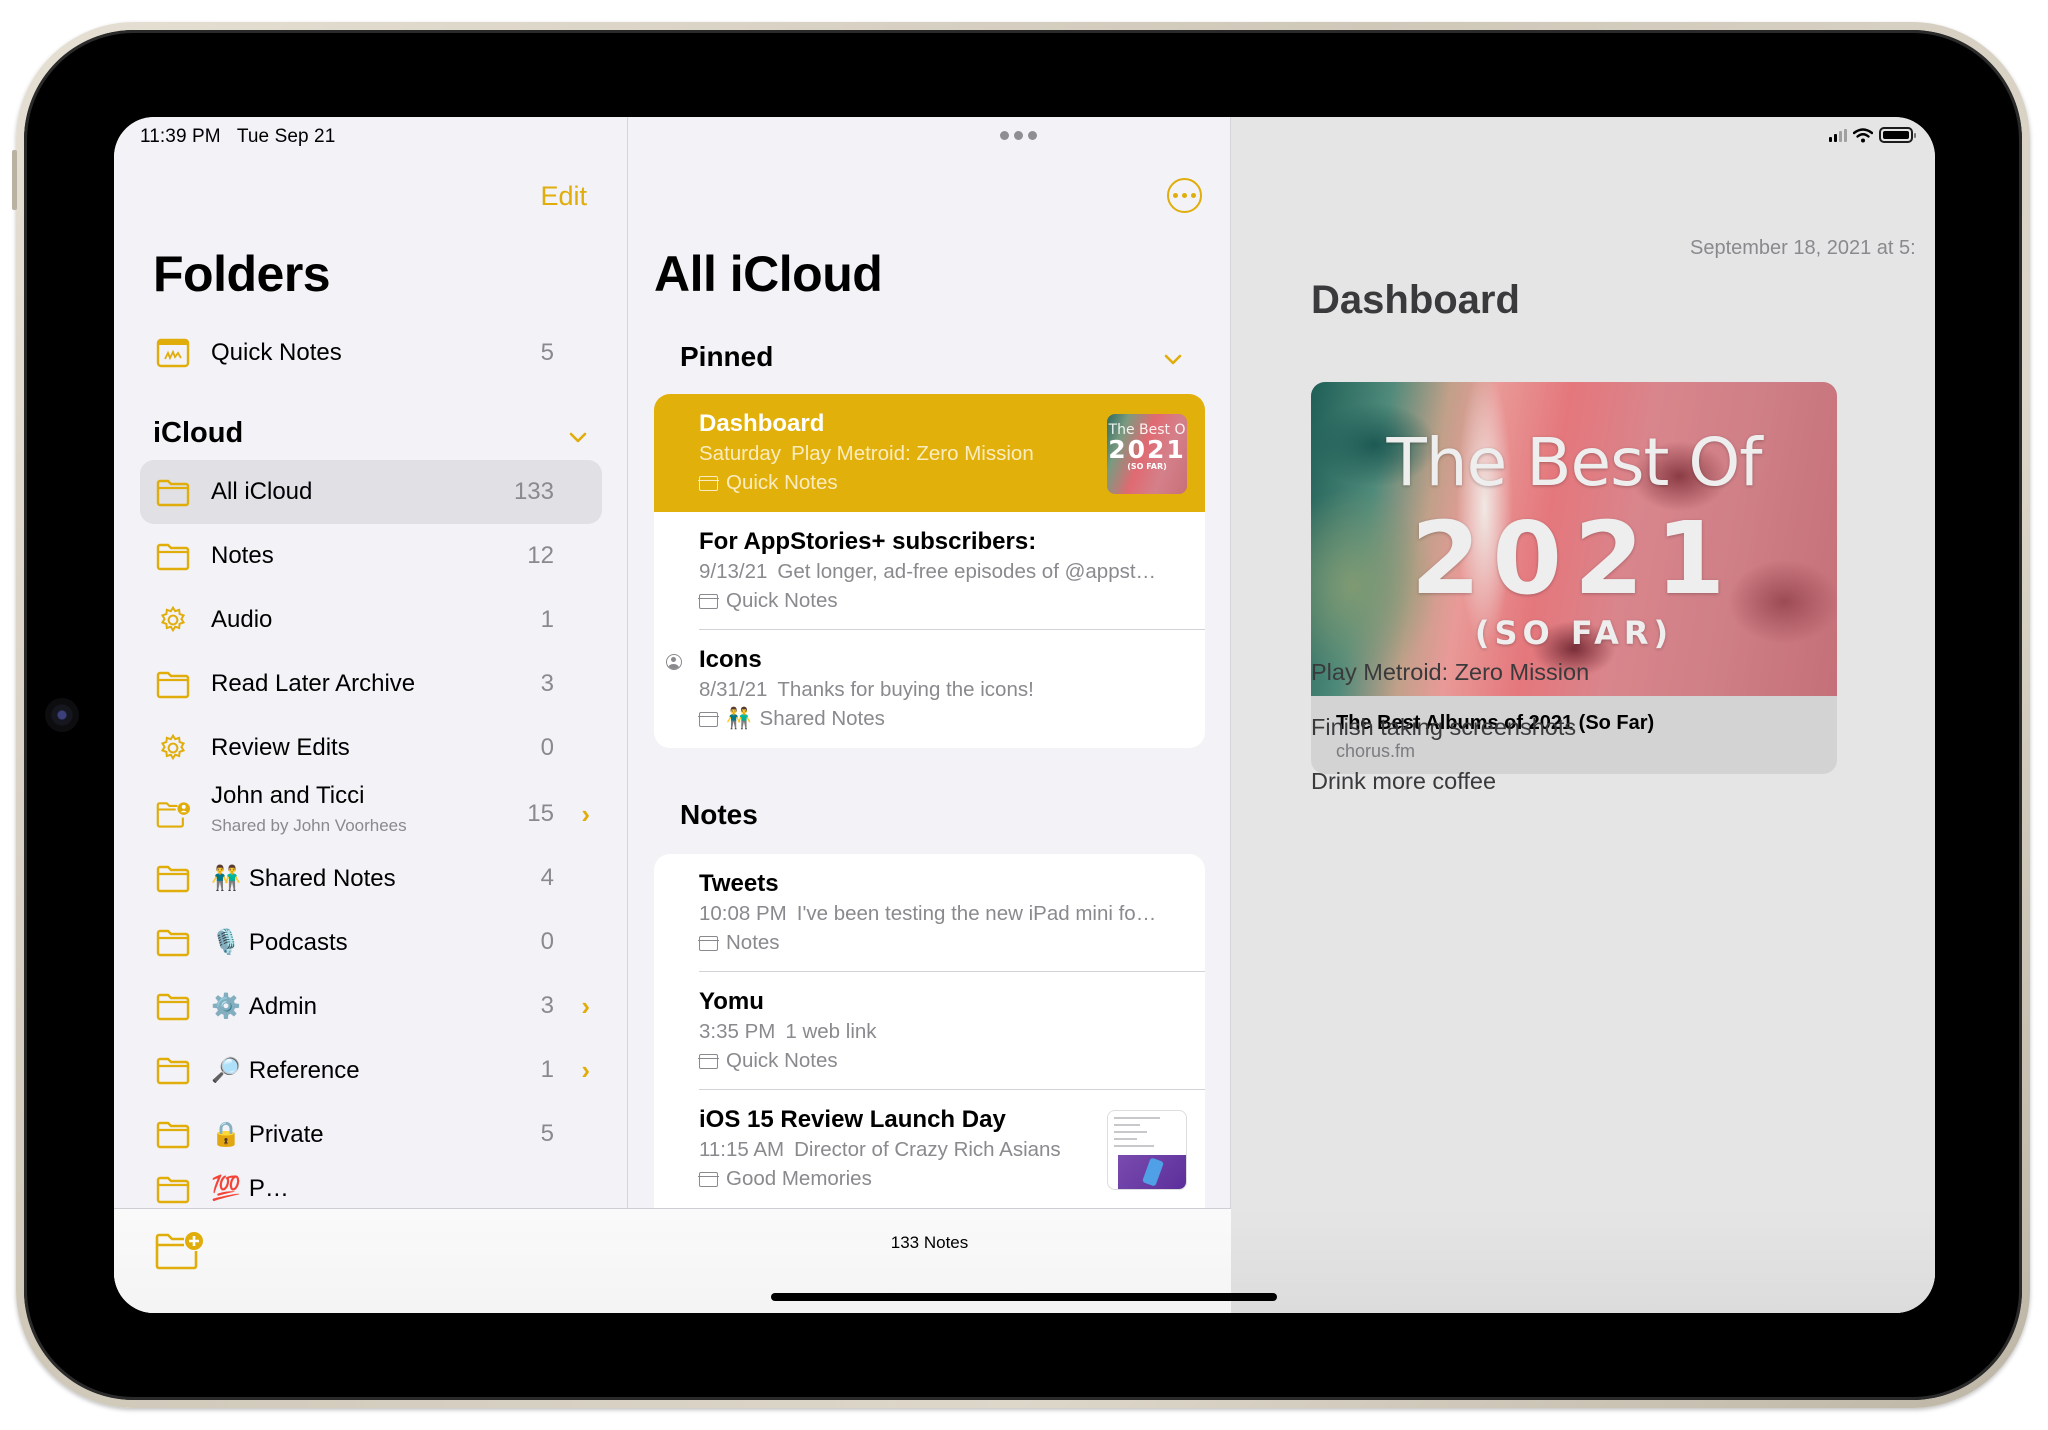  I want to click on note-preview: 3:35 PM 1 web link, so click(788, 1032).